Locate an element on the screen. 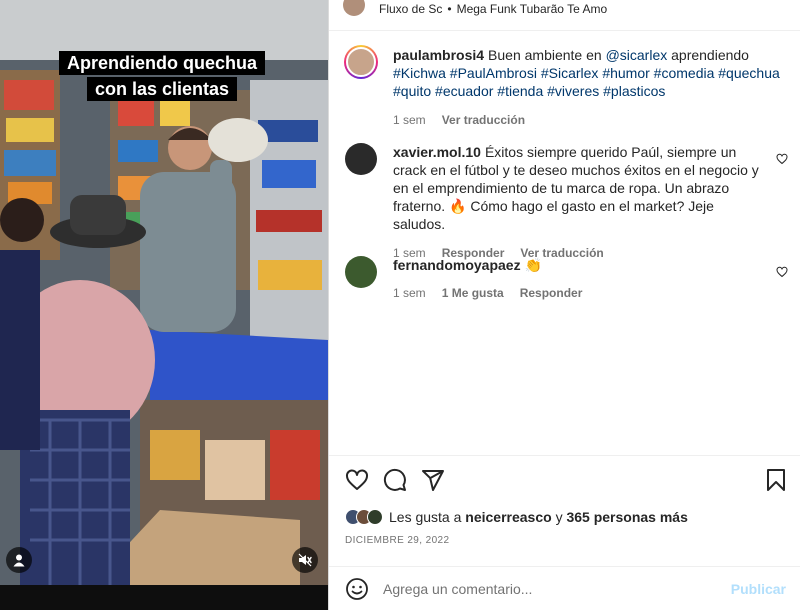  user-icon is located at coordinates (19, 560).